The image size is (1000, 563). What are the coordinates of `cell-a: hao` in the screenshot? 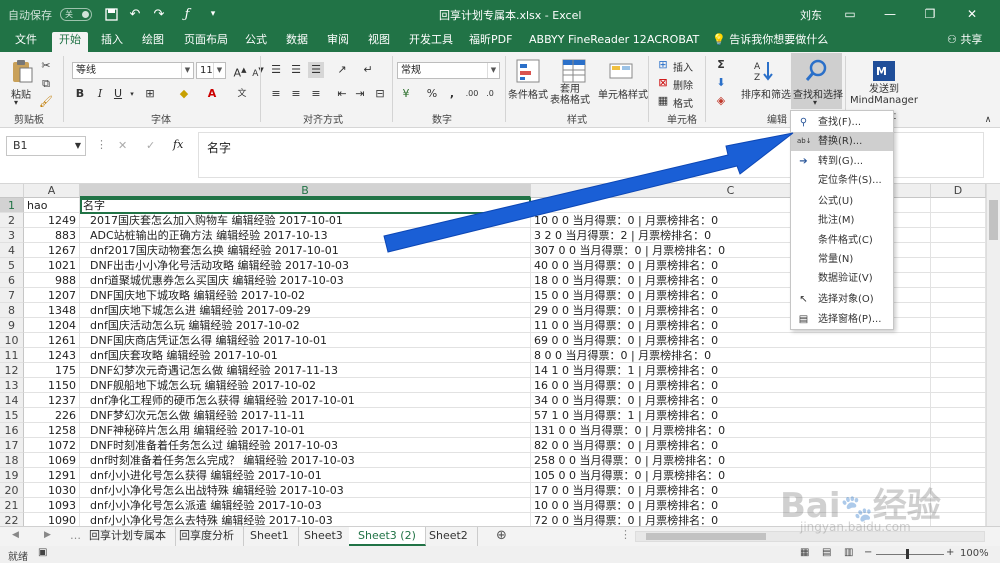 It's located at (52, 205).